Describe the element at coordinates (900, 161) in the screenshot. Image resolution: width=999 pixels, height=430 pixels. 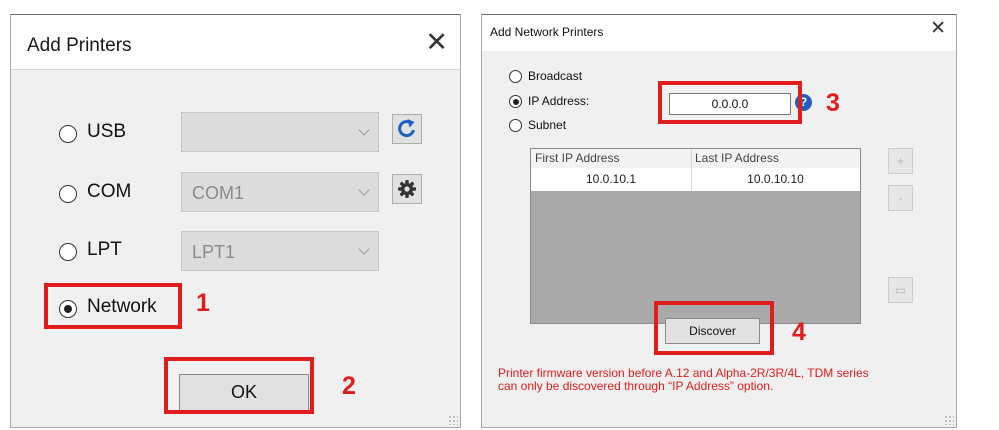
I see `add-range-button: +` at that location.